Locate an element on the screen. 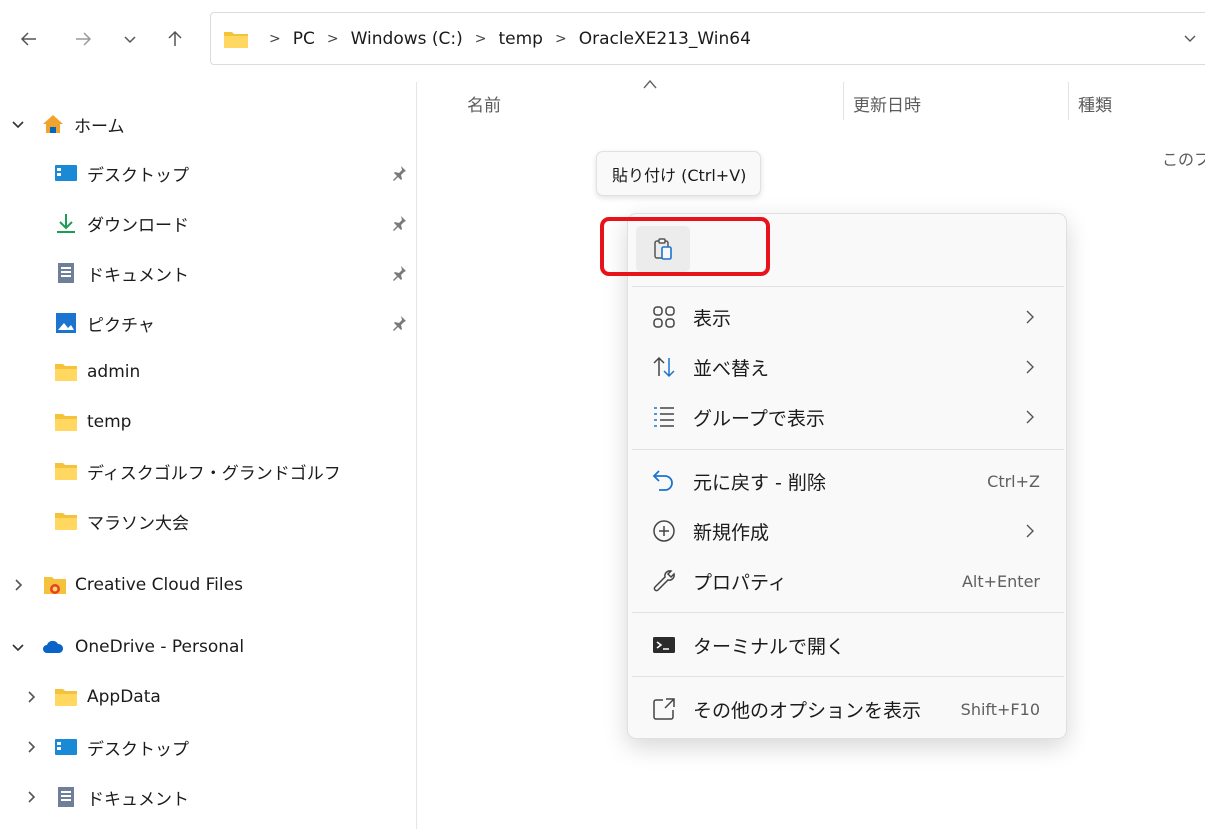 The width and height of the screenshot is (1205, 829). breadcrumb-windows-c: Windows (C:) is located at coordinates (407, 39).